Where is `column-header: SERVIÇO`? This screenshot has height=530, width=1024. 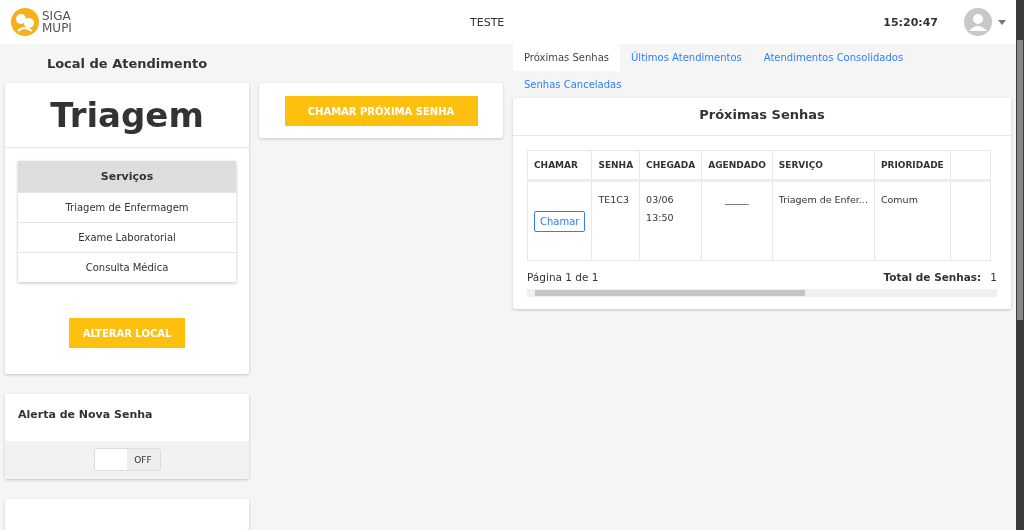 column-header: SERVIÇO is located at coordinates (823, 165).